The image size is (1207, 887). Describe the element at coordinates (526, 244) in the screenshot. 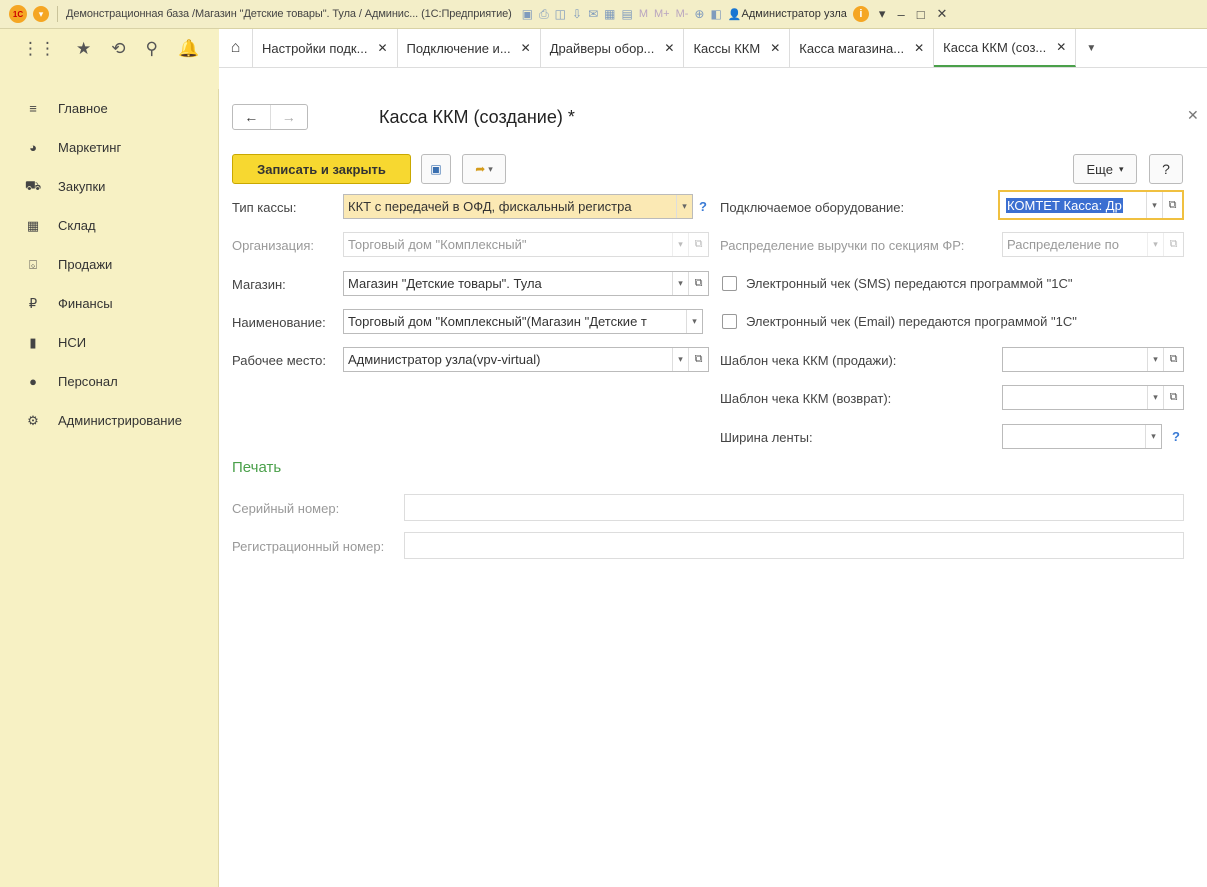

I see `organization-field: Торговый дом "Комплексный" ▾ ⧉` at that location.